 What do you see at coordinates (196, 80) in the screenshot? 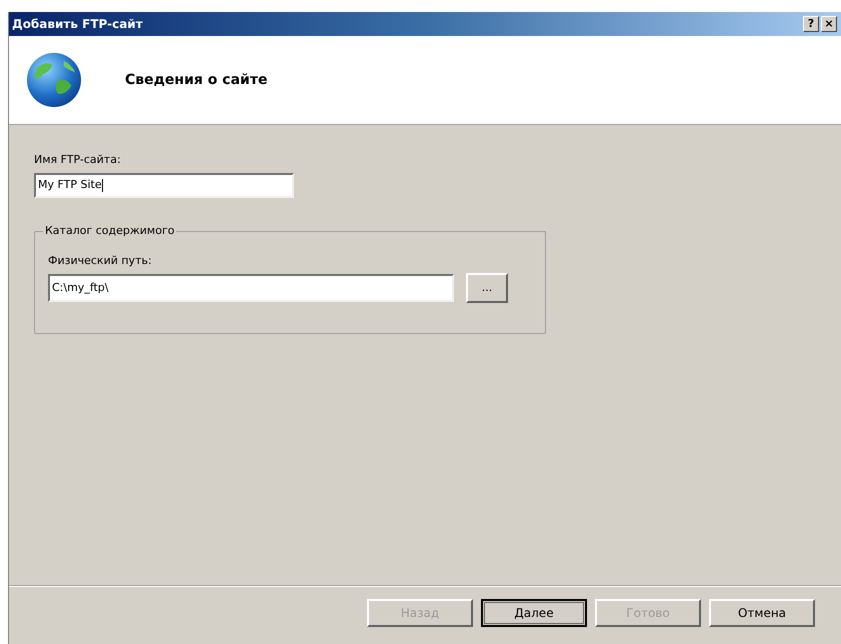
I see `header-title: Сведения о сайте` at bounding box center [196, 80].